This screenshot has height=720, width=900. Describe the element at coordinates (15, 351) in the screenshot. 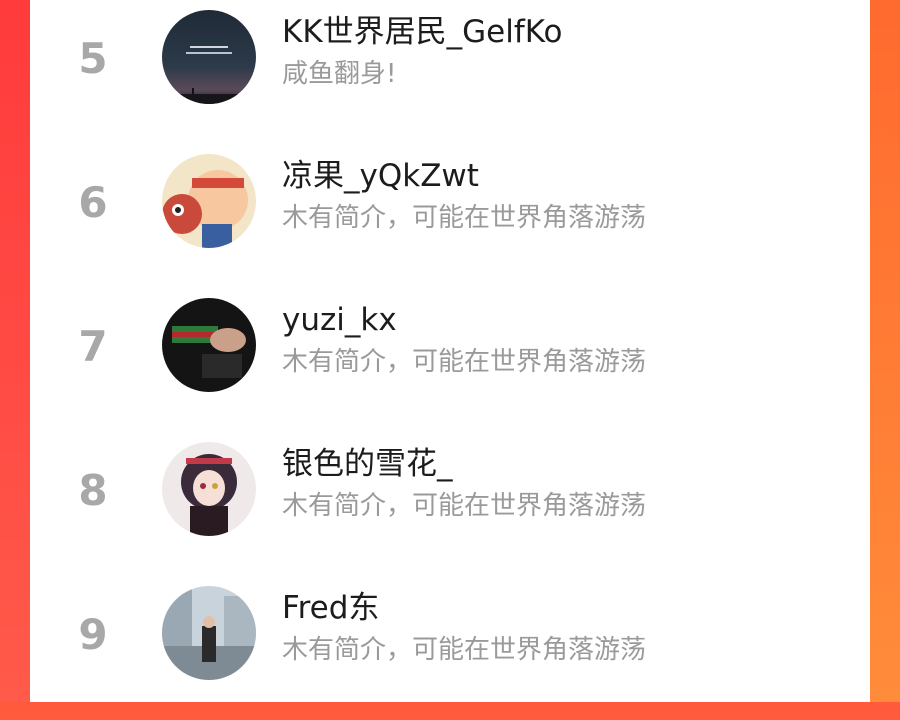

I see `frame-left-edge` at that location.